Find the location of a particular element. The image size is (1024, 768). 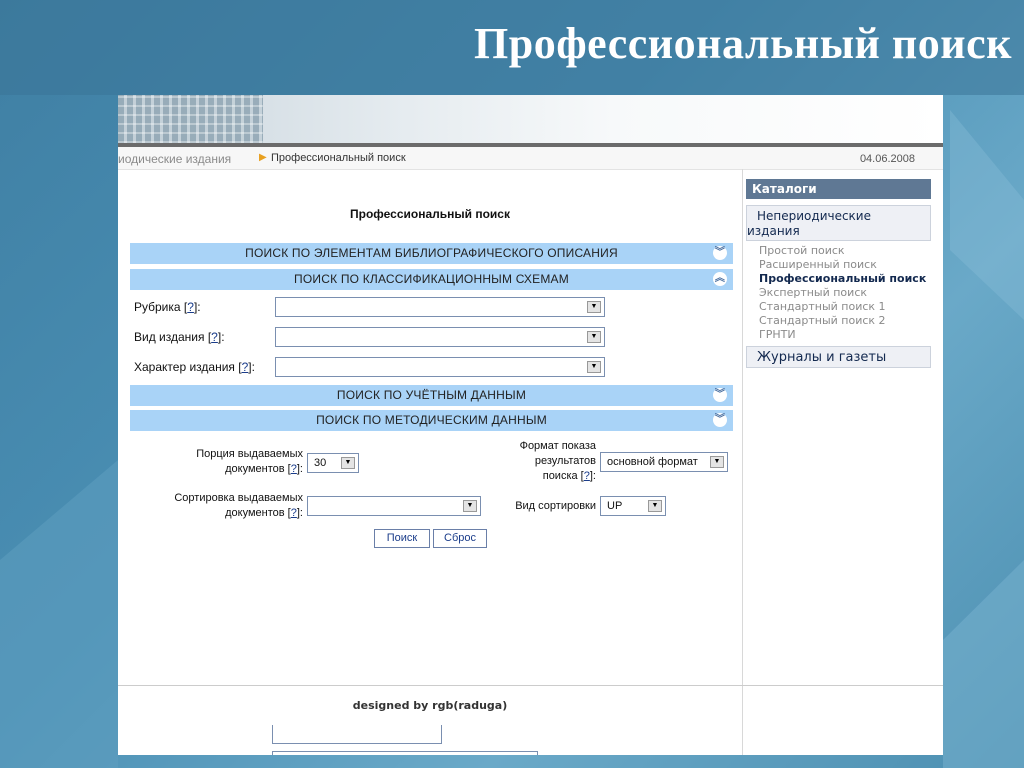

sidebar-group-nonperiodical: Непериодические издания is located at coordinates (838, 223).